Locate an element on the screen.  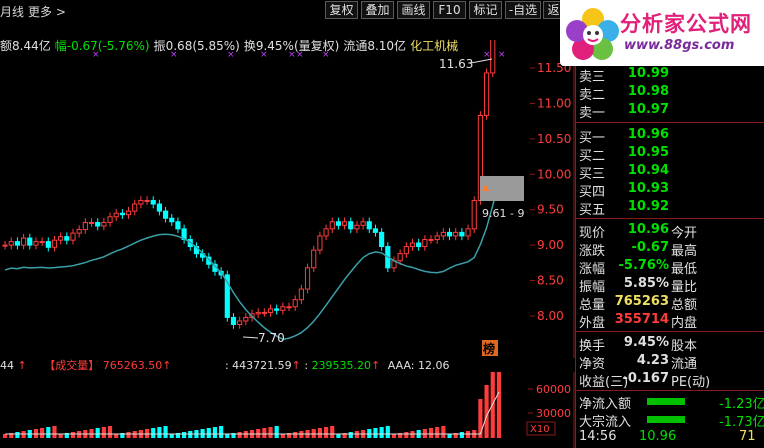
restore-rights-button: 复权 is located at coordinates (341, 10).